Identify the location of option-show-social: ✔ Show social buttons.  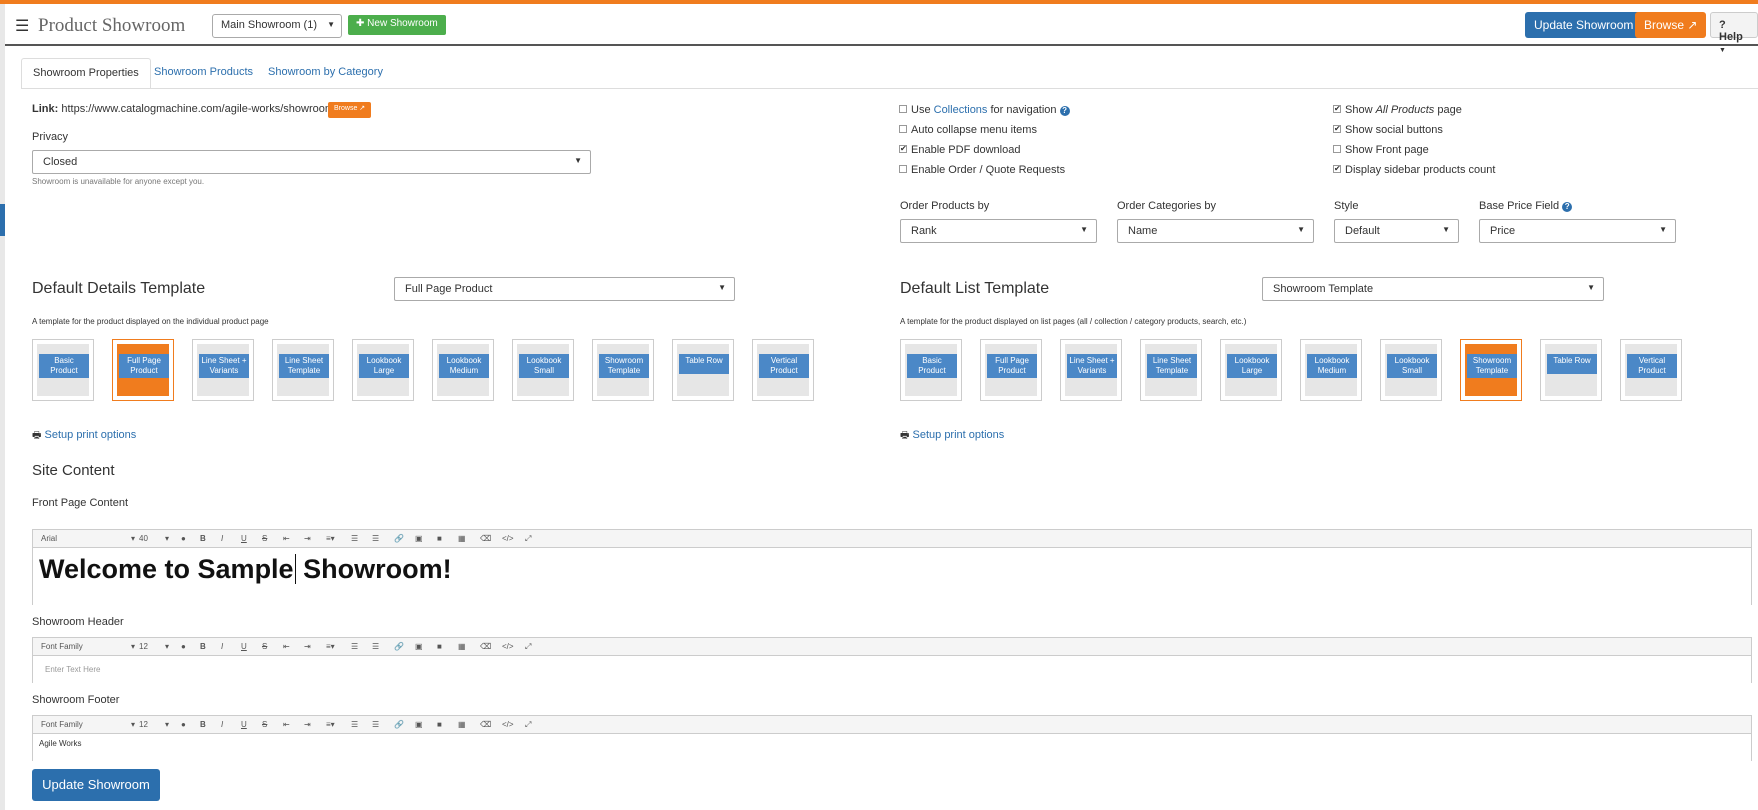
(1388, 130).